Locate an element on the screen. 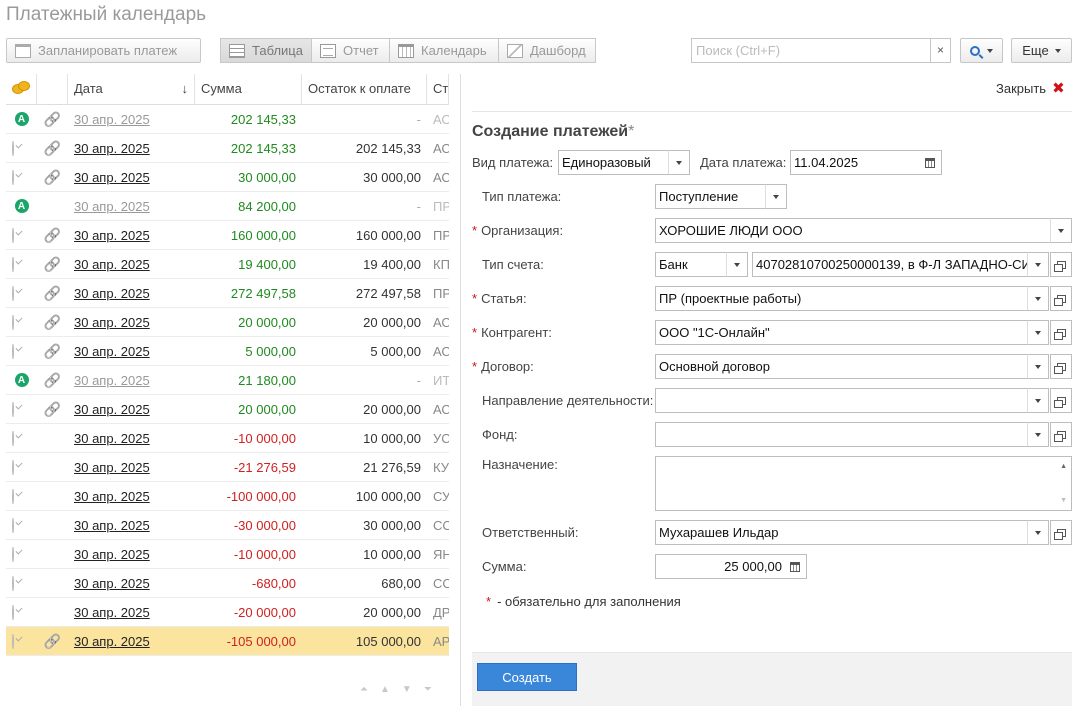  responsible-open-button is located at coordinates (1061, 532).